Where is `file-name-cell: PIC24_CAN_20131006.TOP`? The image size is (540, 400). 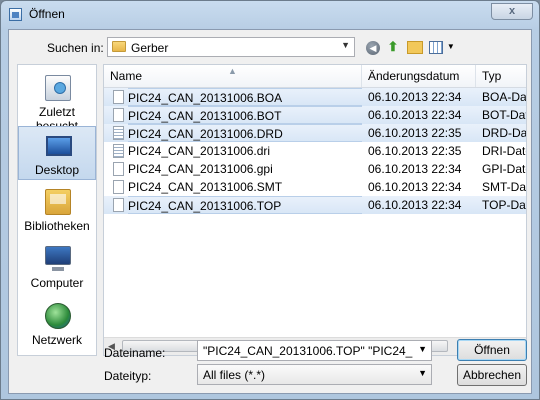
file-name-cell: PIC24_CAN_20131006.TOP is located at coordinates (245, 205).